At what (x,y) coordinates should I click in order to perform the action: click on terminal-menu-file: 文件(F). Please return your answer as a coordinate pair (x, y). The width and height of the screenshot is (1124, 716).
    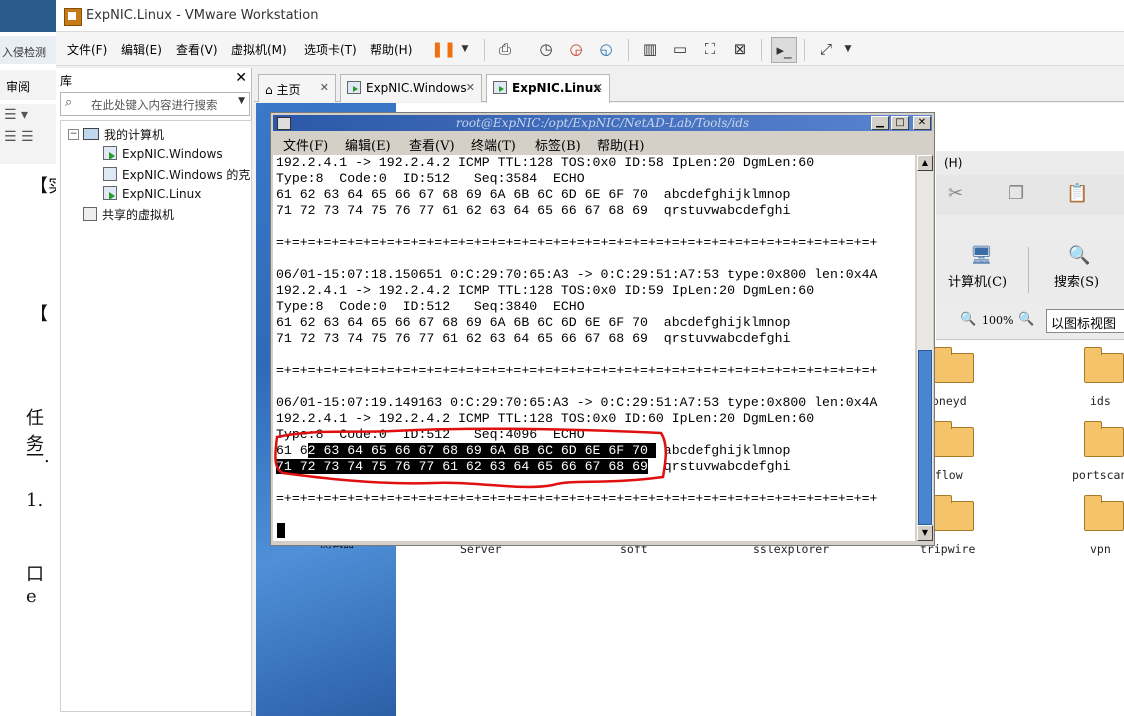
    Looking at the image, I should click on (305, 144).